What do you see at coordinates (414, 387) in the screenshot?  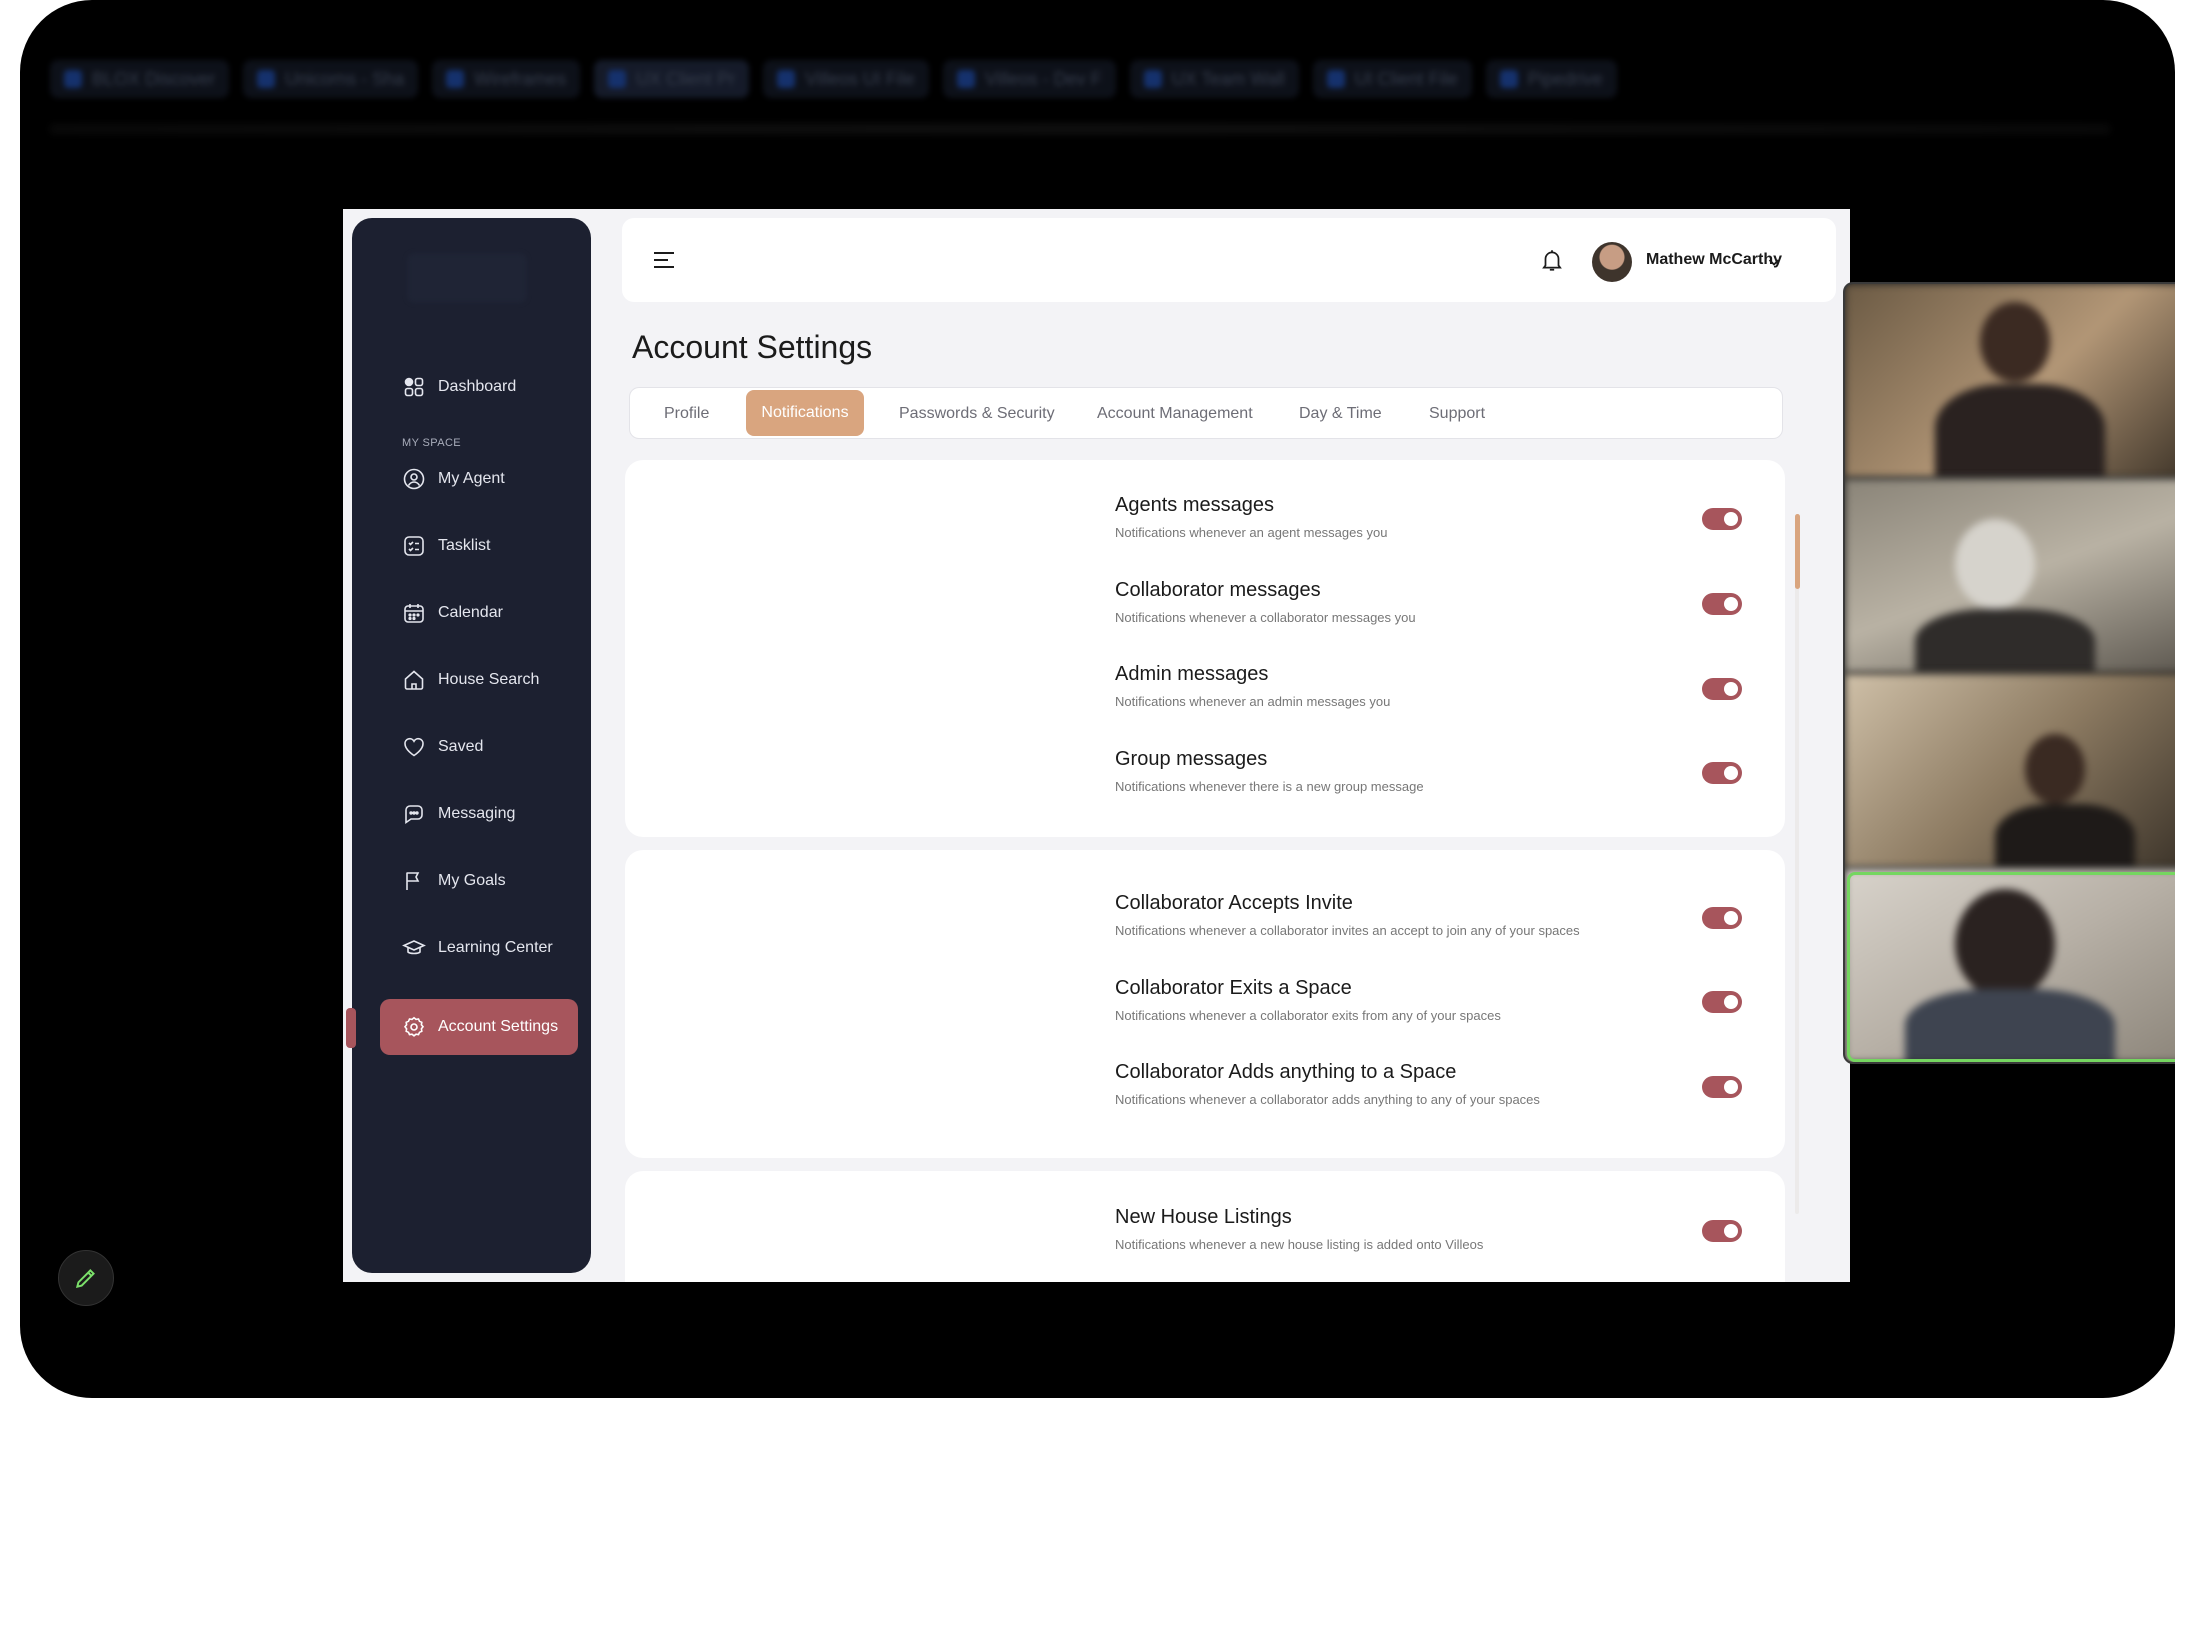 I see `dashboard-icon` at bounding box center [414, 387].